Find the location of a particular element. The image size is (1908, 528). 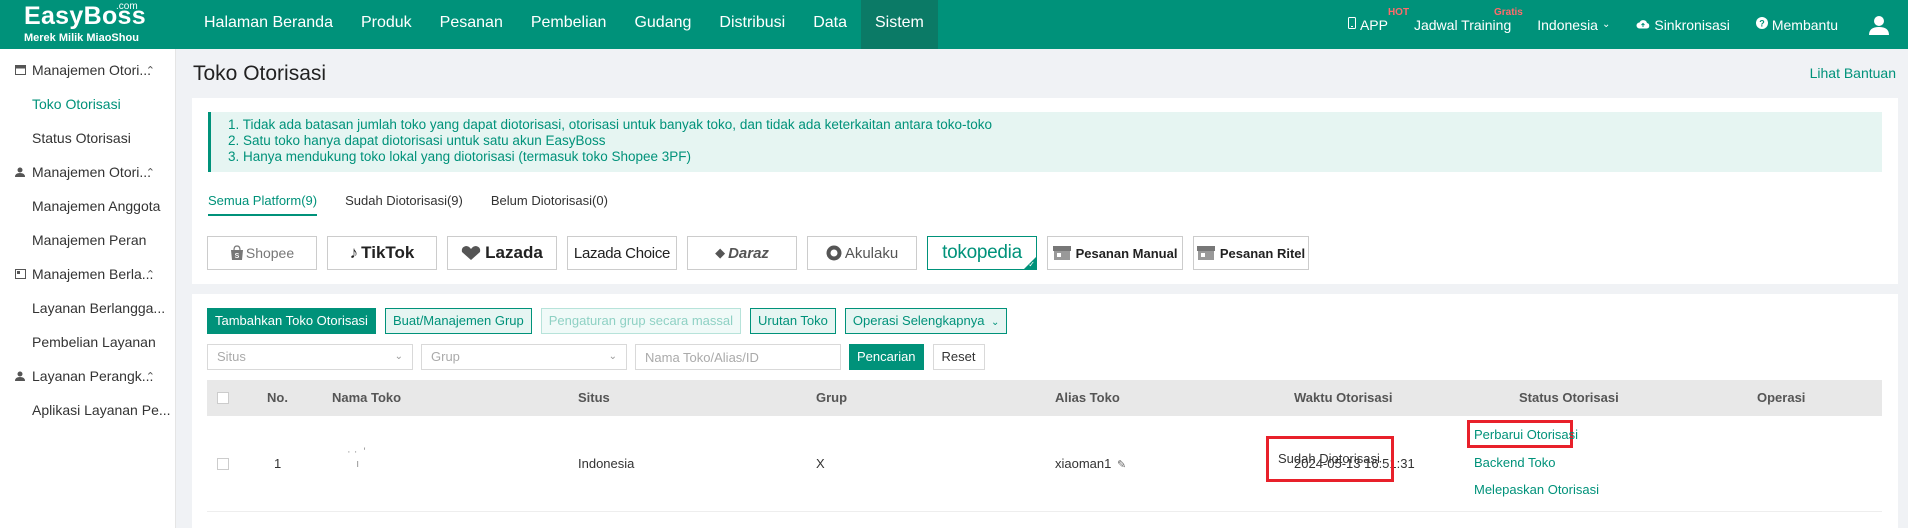

row-auth-status: Sudah Diotorisasi is located at coordinates (1329, 458).